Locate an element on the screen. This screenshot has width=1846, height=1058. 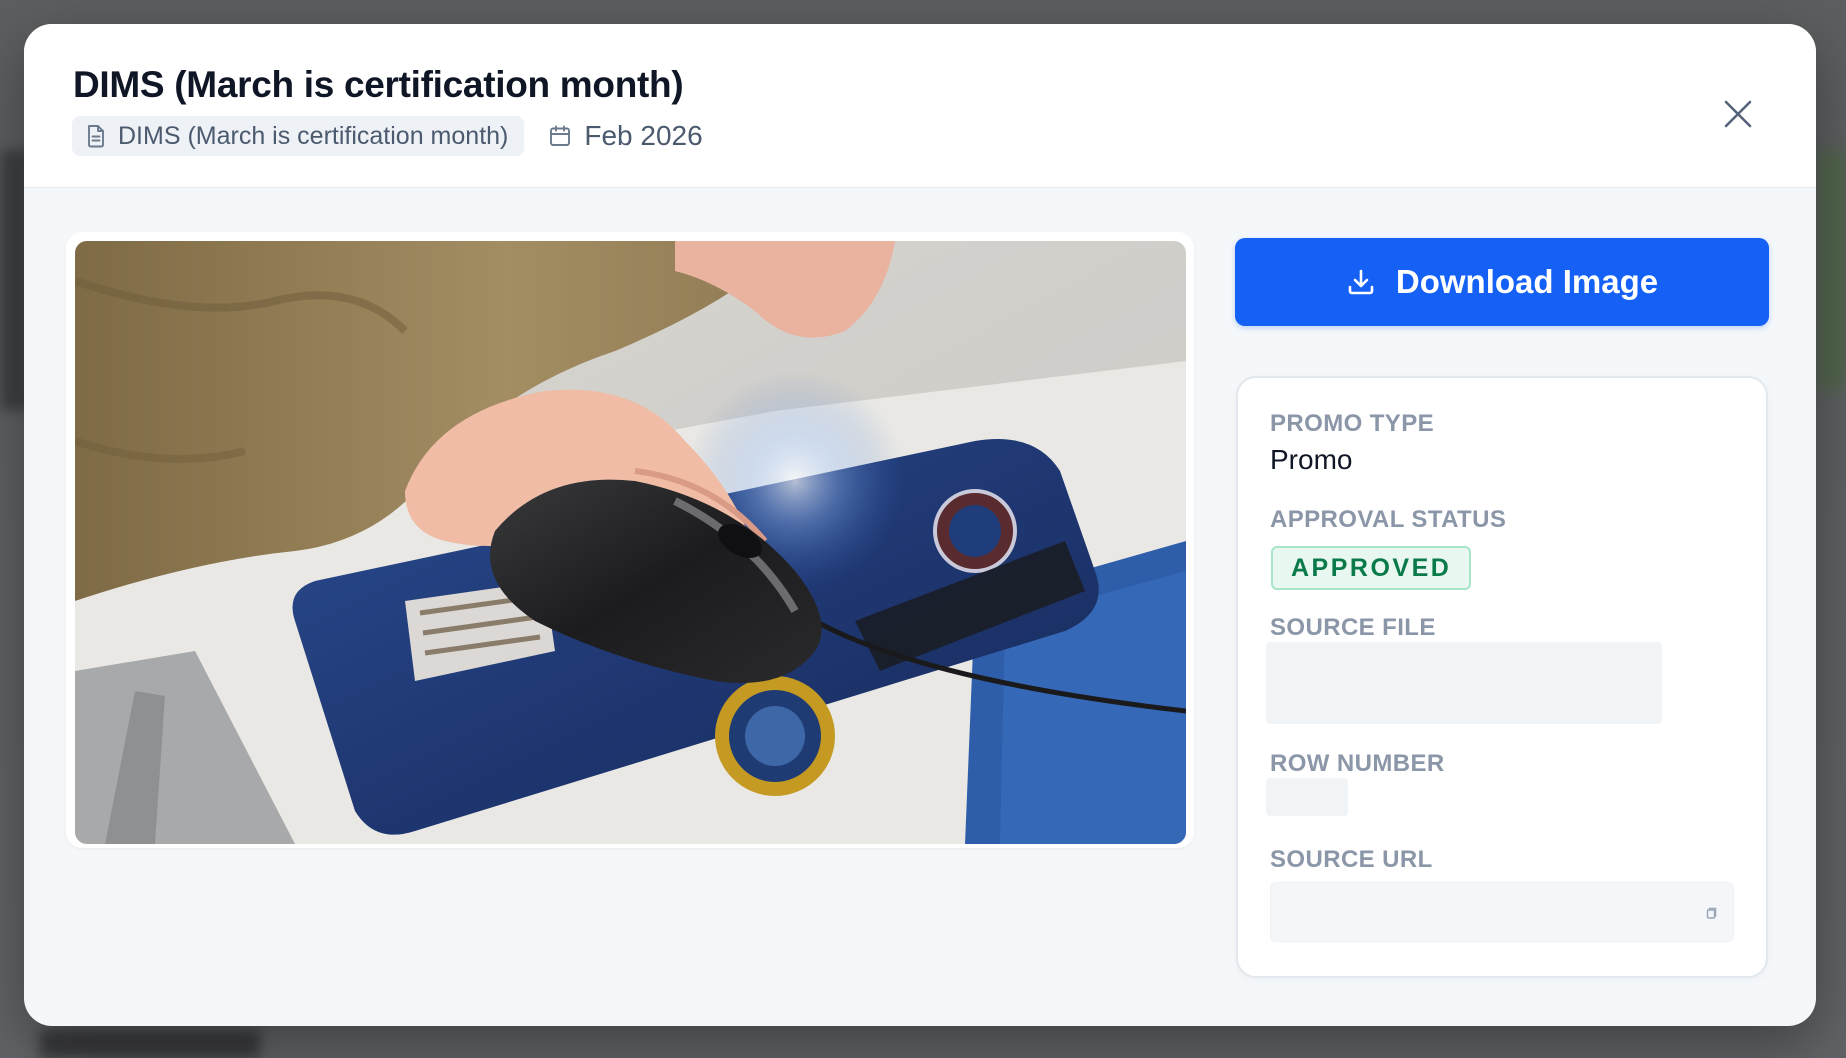
close-button is located at coordinates (1738, 114).